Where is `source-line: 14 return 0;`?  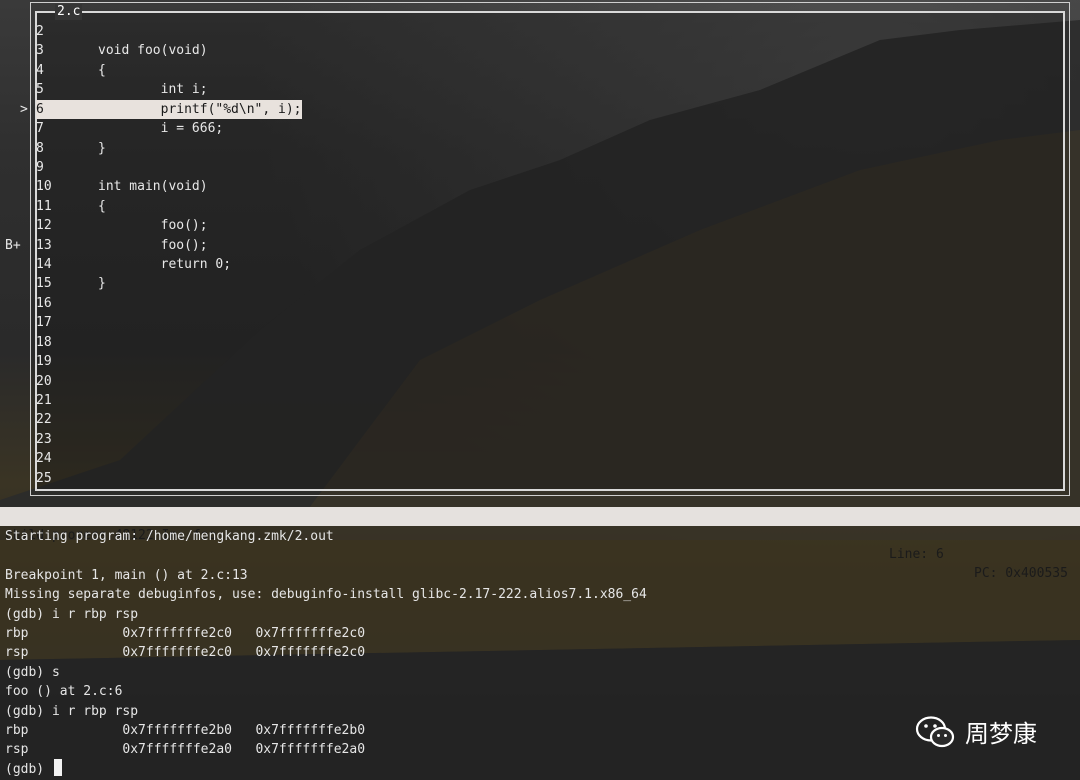
source-line: 14 return 0; is located at coordinates (133, 264).